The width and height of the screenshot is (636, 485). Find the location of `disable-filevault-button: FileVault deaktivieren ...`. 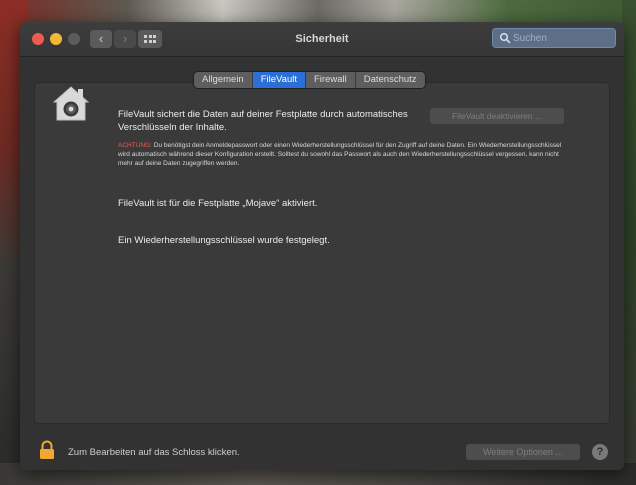

disable-filevault-button: FileVault deaktivieren ... is located at coordinates (497, 116).